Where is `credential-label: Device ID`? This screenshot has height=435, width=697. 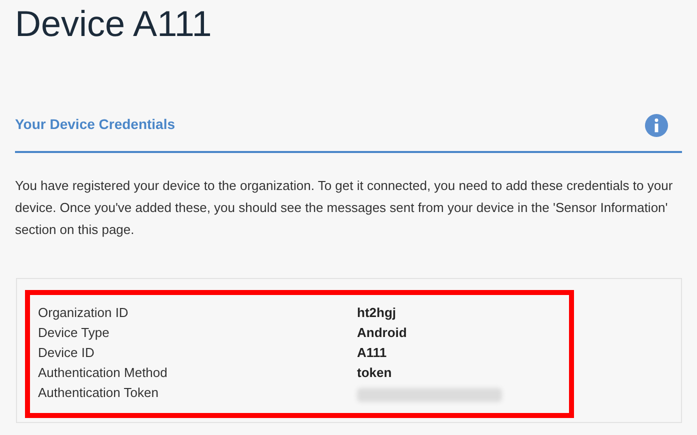 credential-label: Device ID is located at coordinates (67, 353).